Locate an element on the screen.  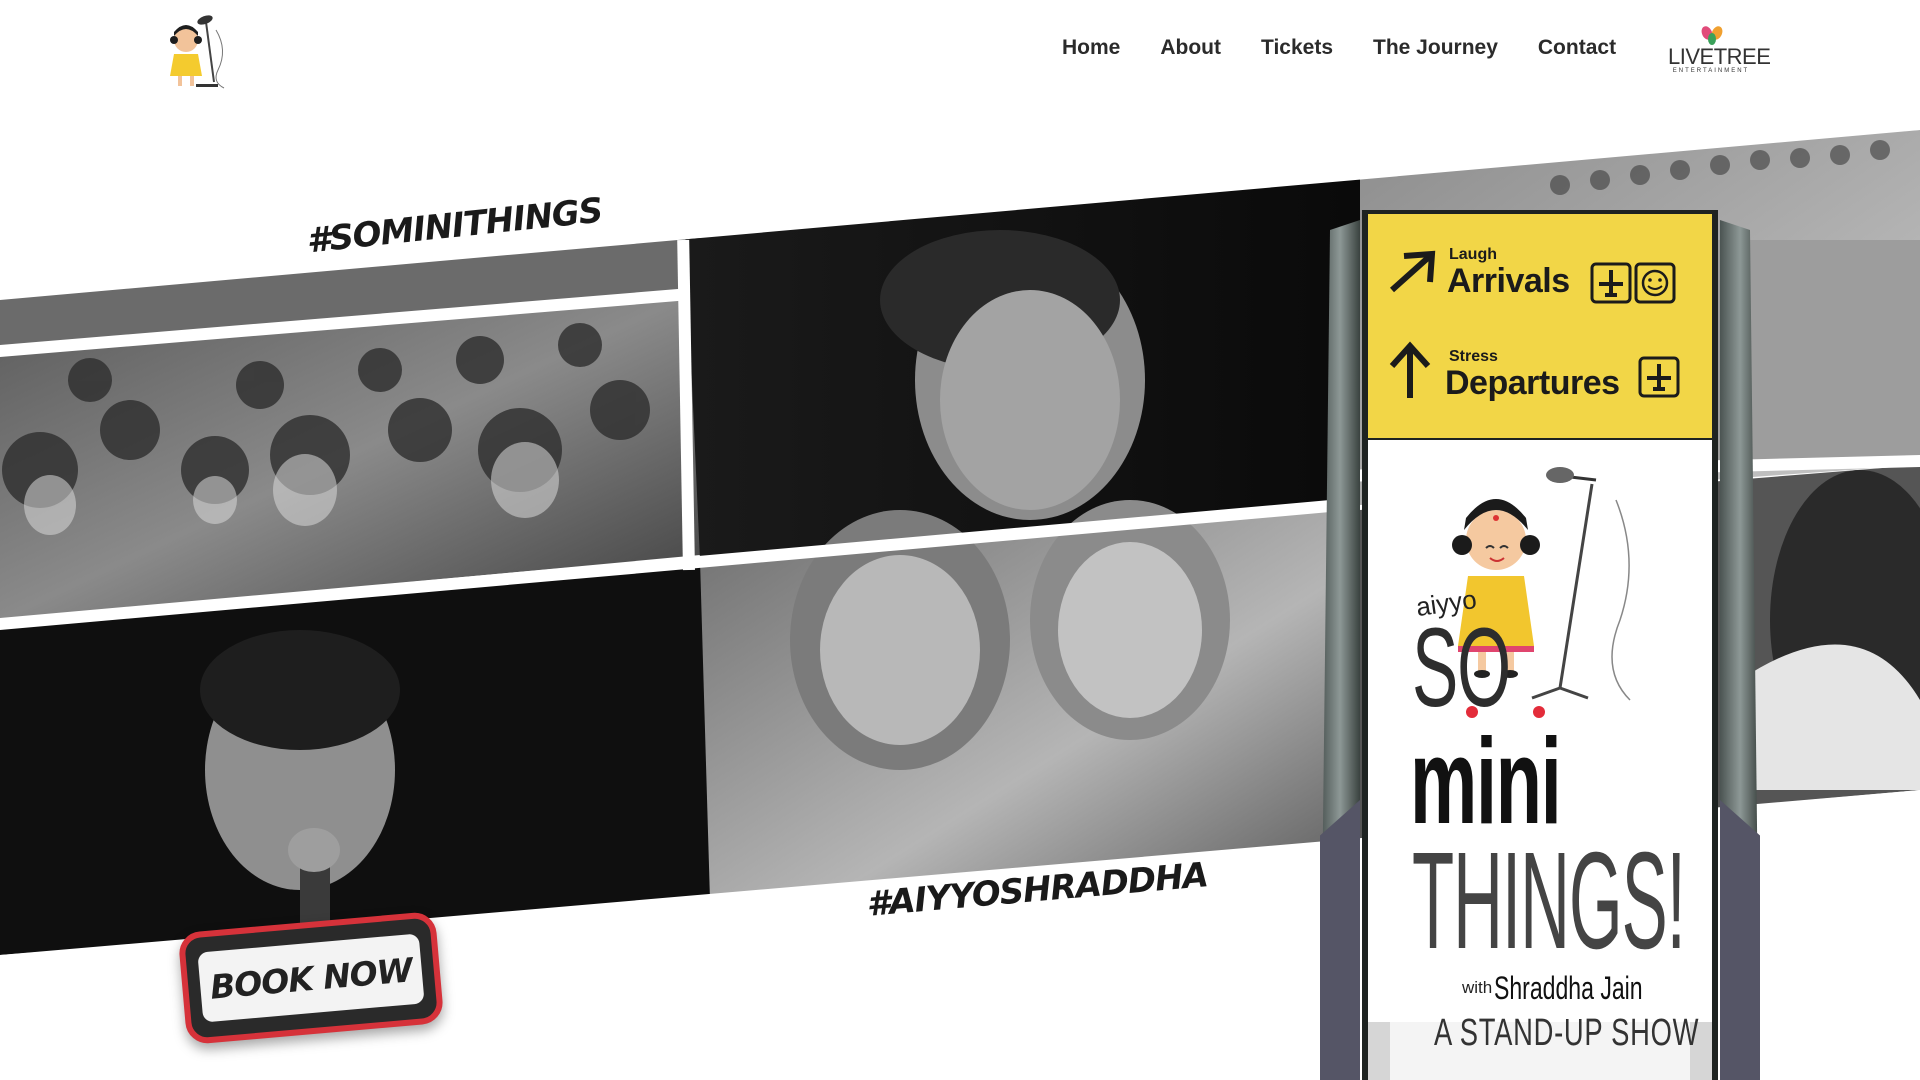
site-logo is located at coordinates (201, 51).